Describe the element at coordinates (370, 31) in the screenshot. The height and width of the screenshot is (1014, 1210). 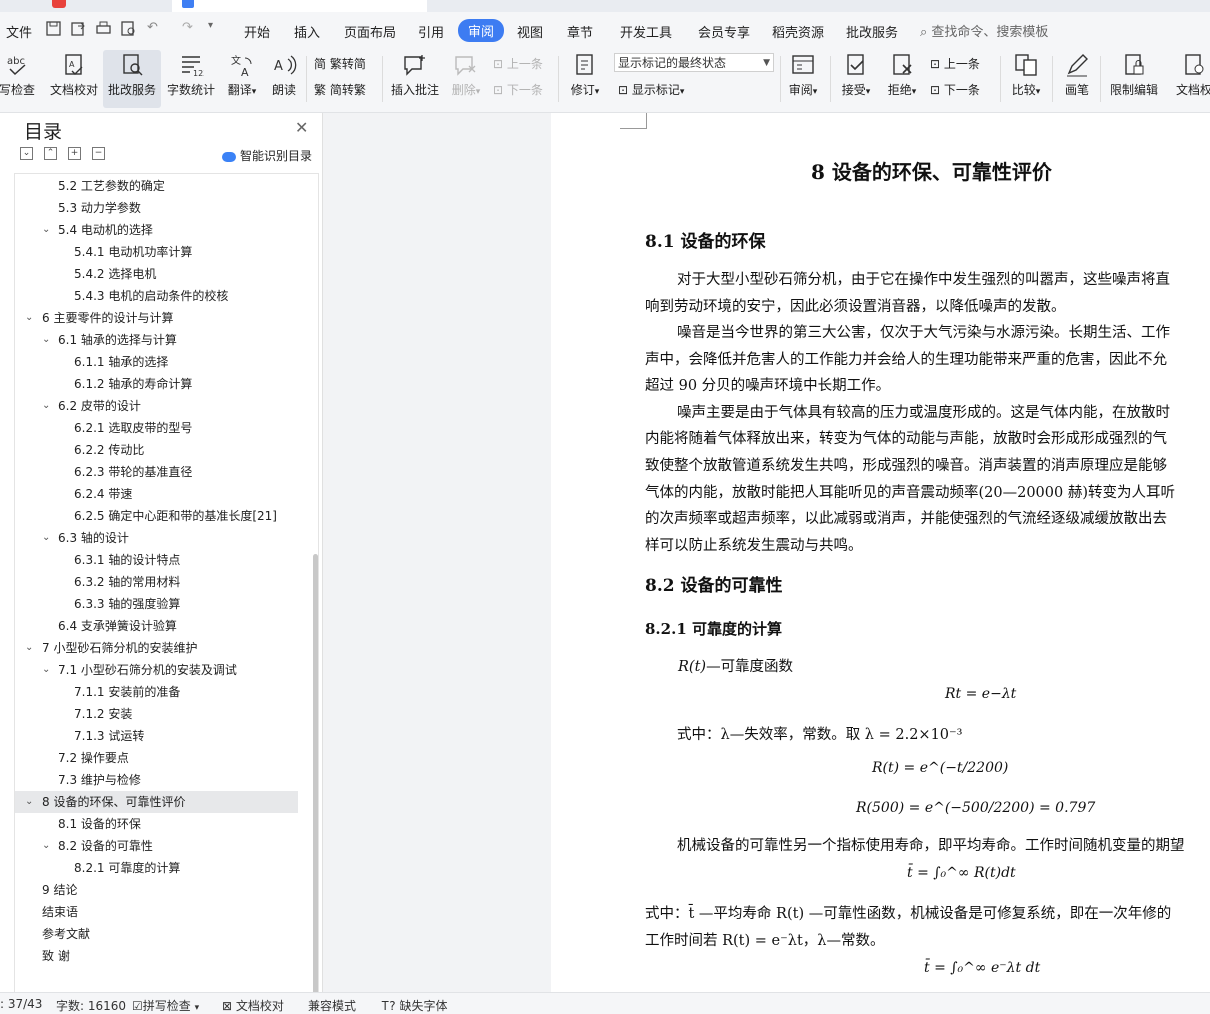
I see `menu-page-layout: 页面布局` at that location.